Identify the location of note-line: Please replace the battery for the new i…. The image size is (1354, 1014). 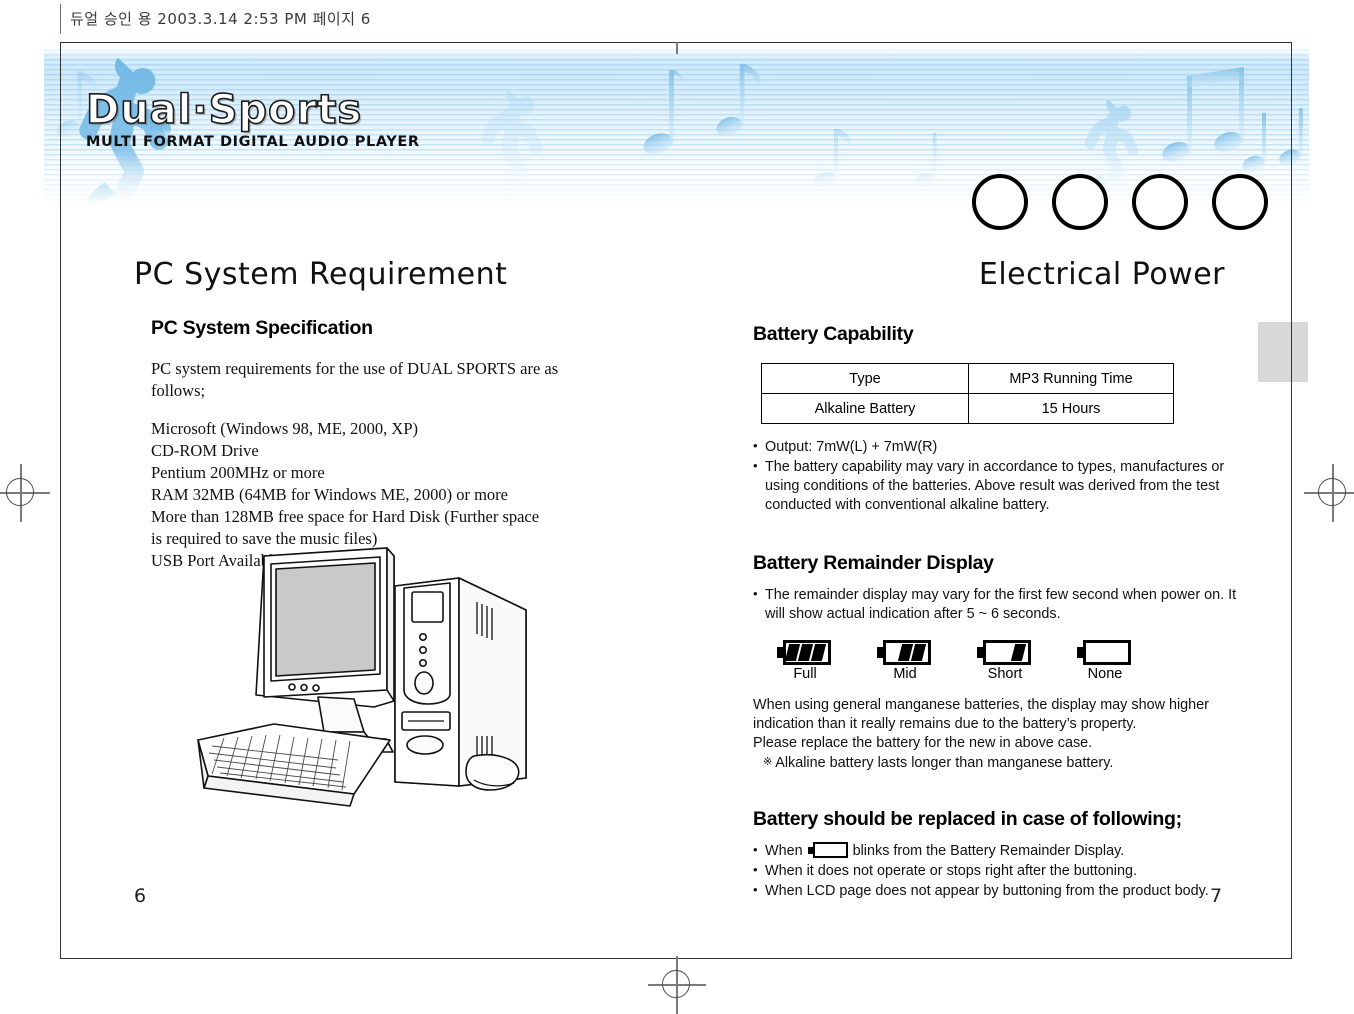
(923, 743).